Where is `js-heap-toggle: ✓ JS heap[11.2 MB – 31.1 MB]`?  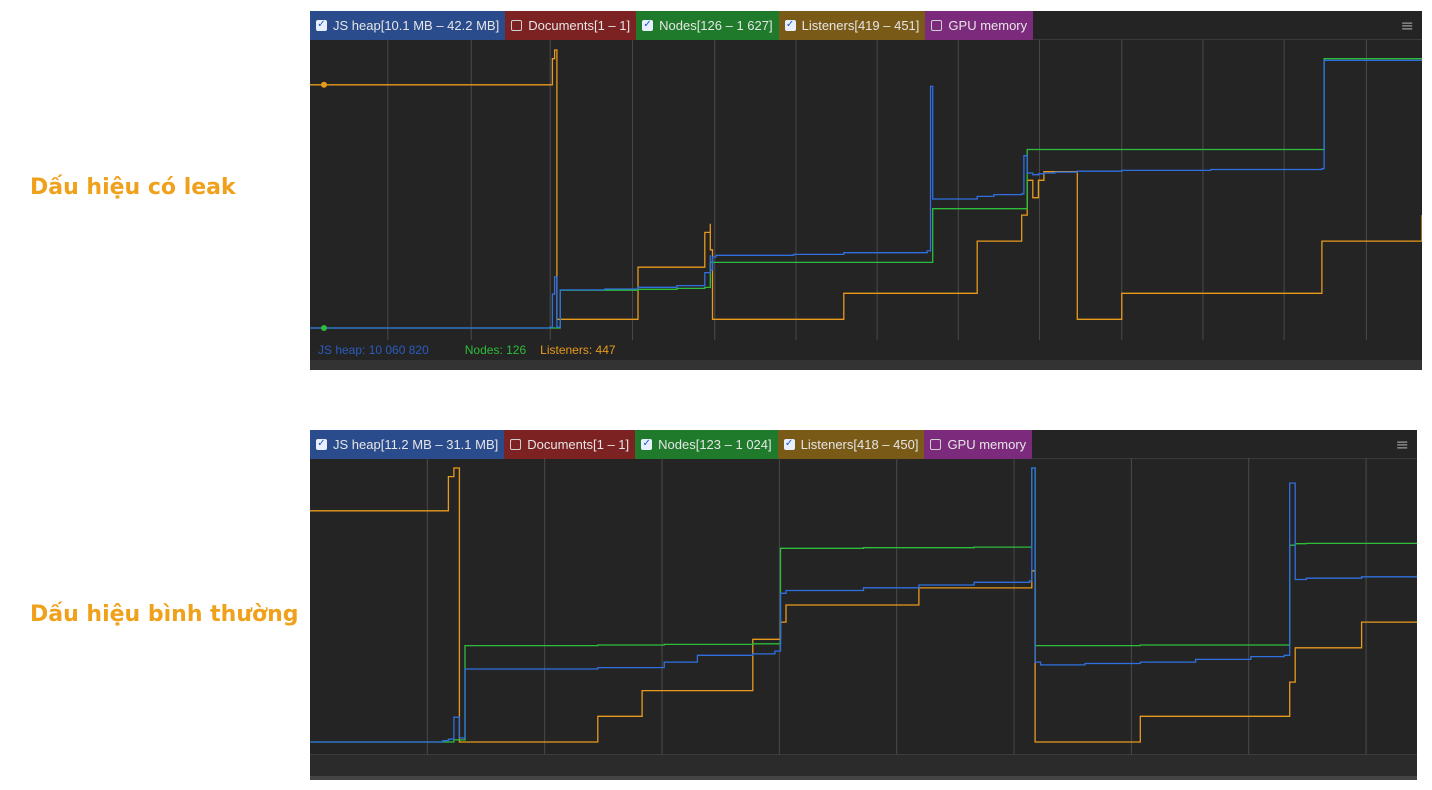
js-heap-toggle: ✓ JS heap[11.2 MB – 31.1 MB] is located at coordinates (407, 444).